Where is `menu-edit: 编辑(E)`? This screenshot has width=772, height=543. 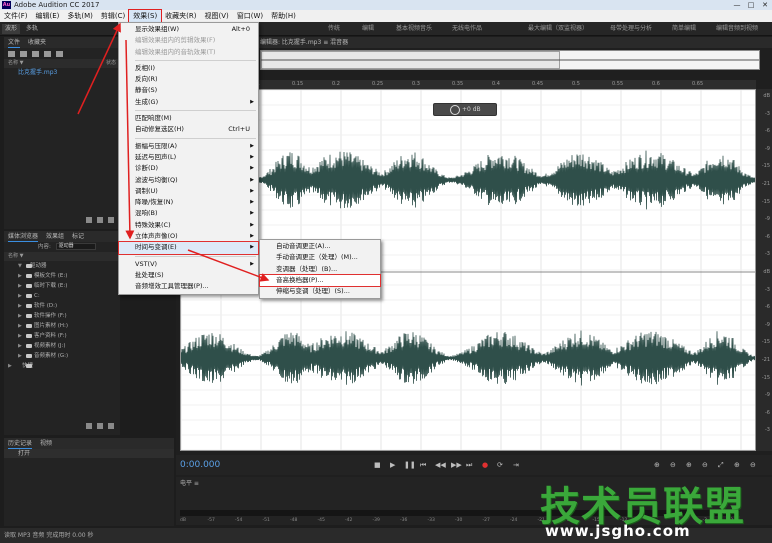 menu-edit: 编辑(E) is located at coordinates (48, 16).